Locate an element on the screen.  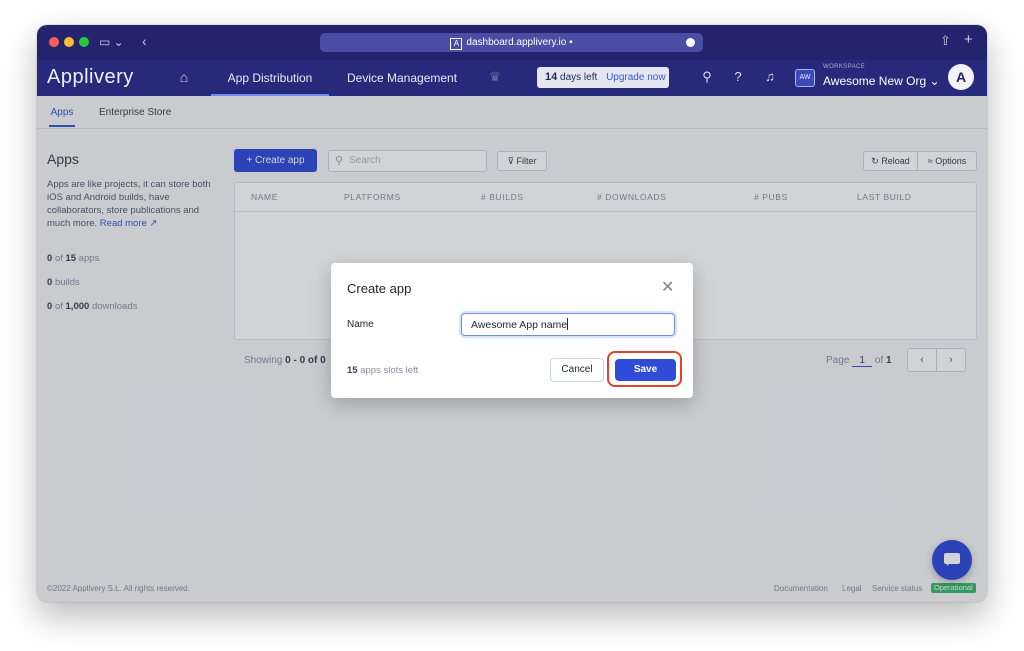
more-icon is located at coordinates (690, 42).